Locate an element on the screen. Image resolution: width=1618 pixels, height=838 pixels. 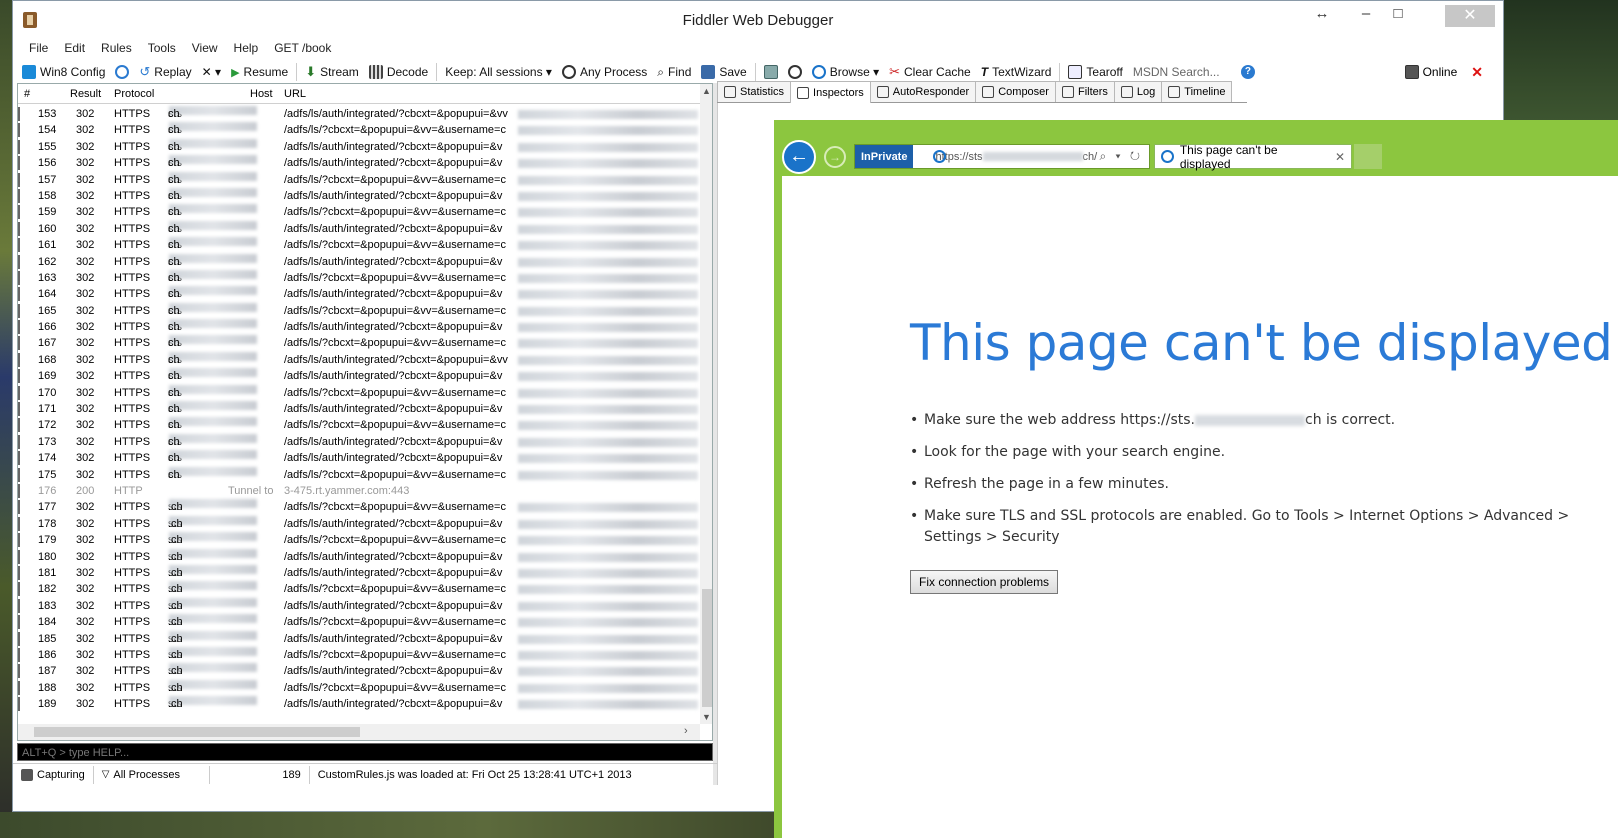
textwizard-button: T TextWizard is located at coordinates (1016, 72).